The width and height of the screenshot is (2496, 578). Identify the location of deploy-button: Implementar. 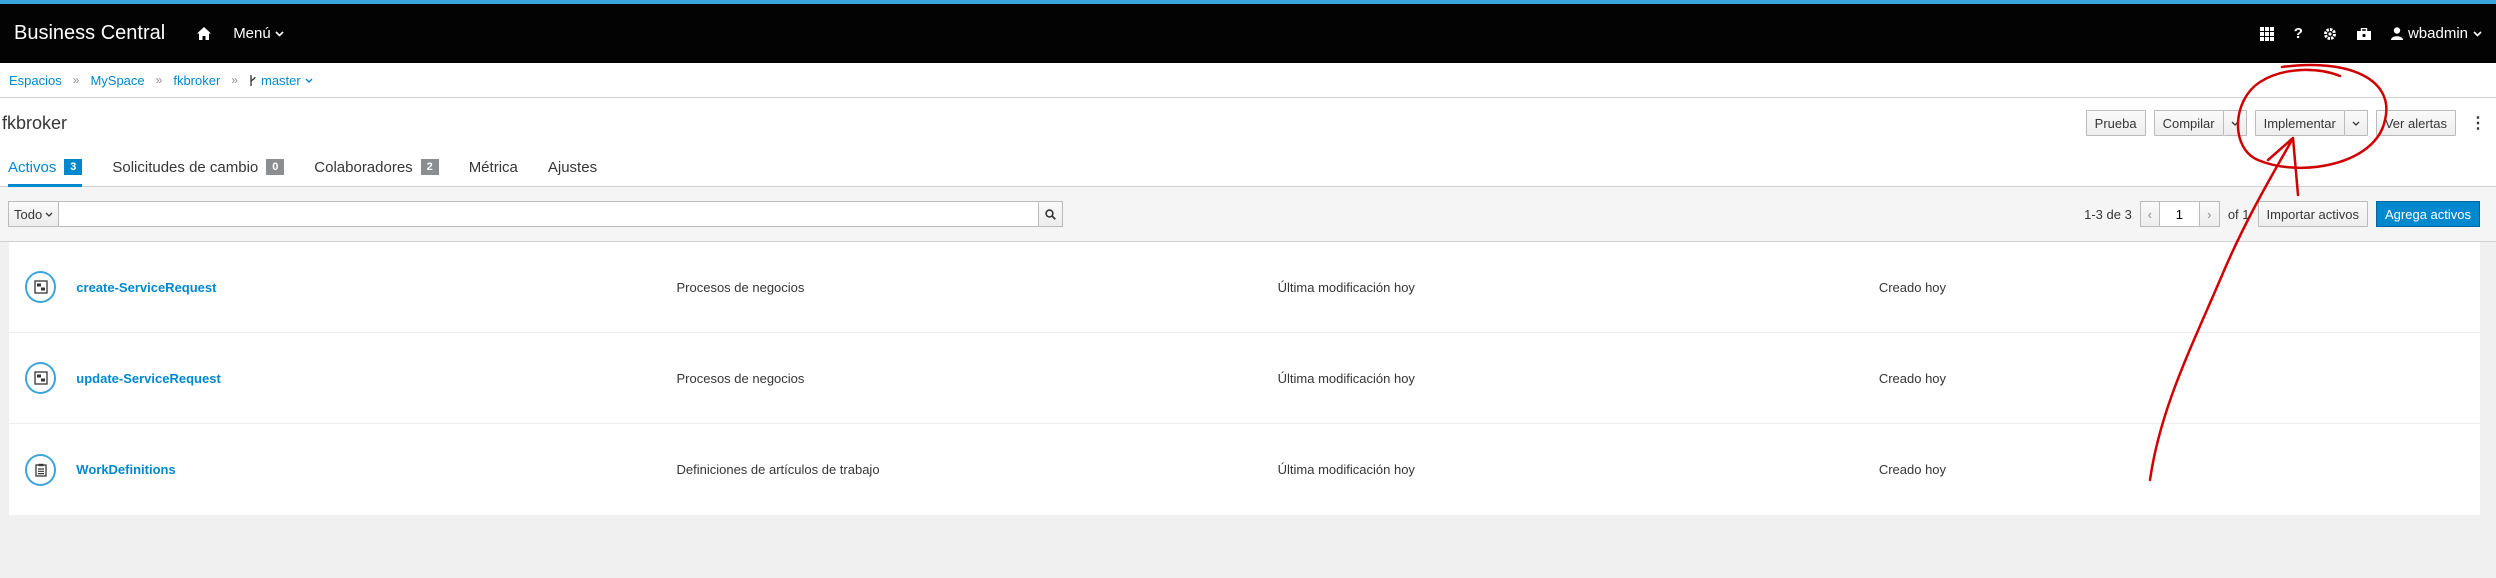
(2299, 123).